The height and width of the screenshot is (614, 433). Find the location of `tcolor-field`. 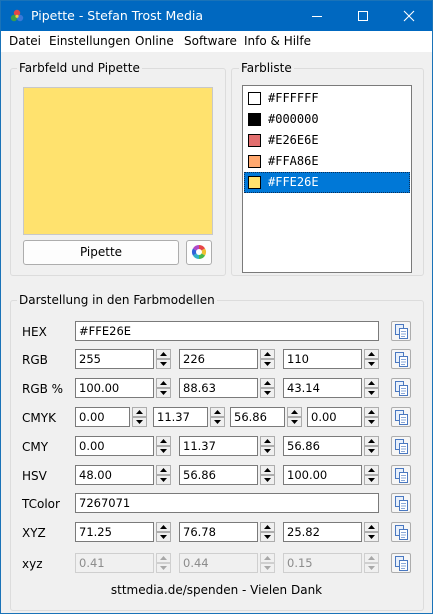

tcolor-field is located at coordinates (227, 503).